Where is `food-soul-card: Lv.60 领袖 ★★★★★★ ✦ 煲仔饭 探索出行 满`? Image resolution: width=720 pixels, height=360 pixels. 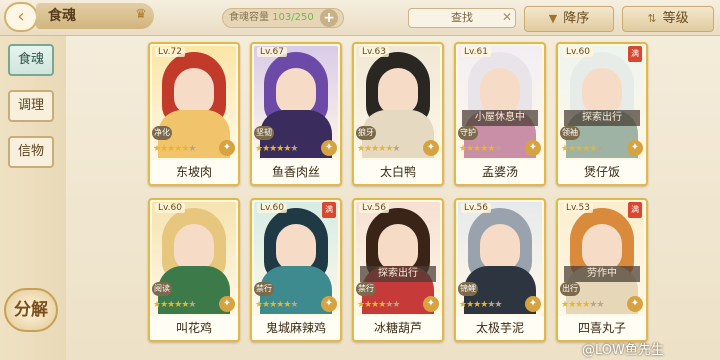
food-soul-card: Lv.60 领袖 ★★★★★★ ✦ 煲仔饭 探索出行 满 is located at coordinates (602, 114).